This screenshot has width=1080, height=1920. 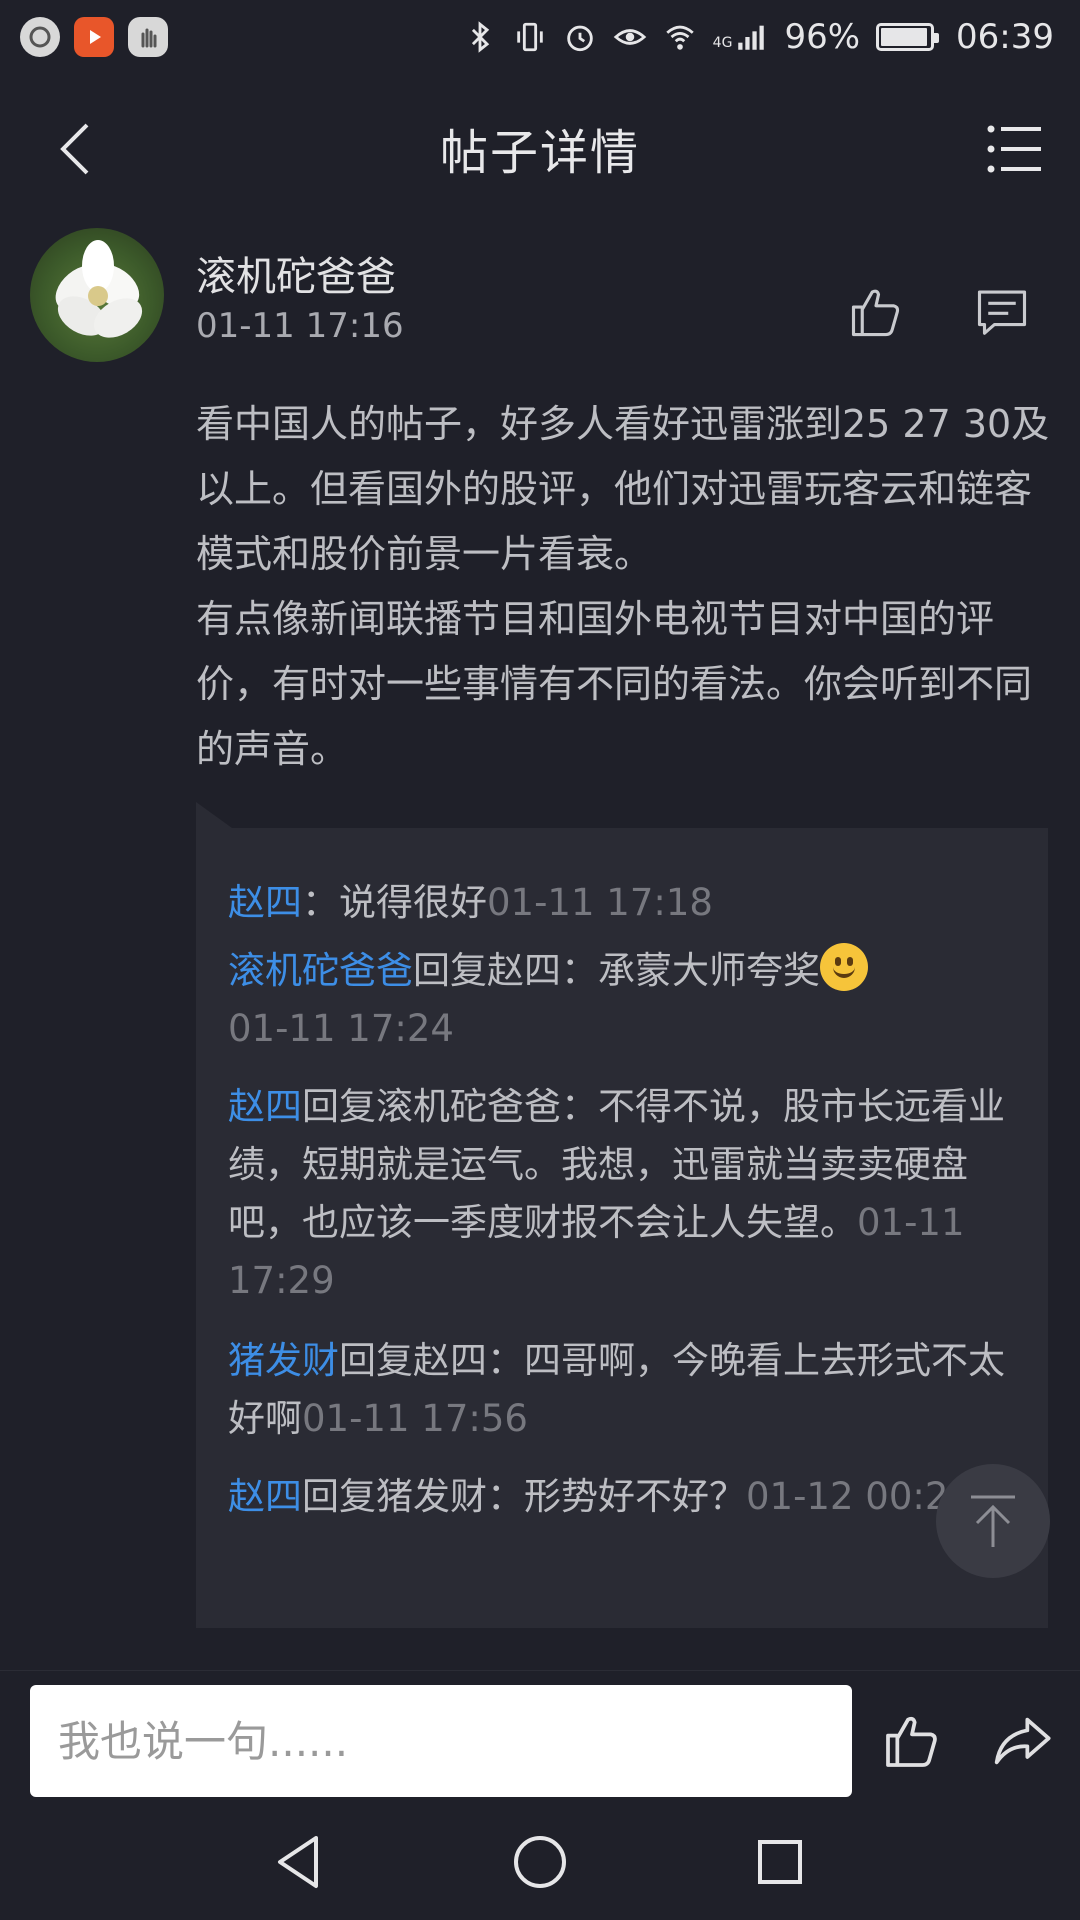 I want to click on reply-time: 01-11 17:24, so click(x=341, y=1028).